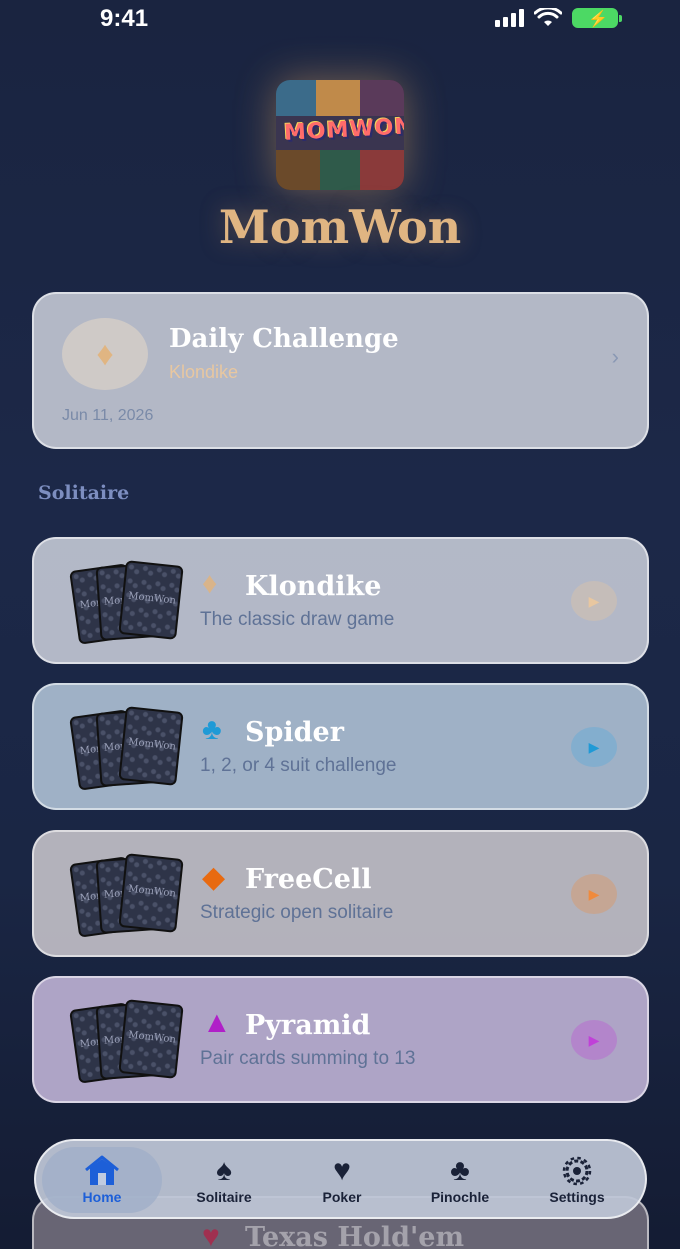 Image resolution: width=680 pixels, height=1249 pixels. Describe the element at coordinates (577, 1197) in the screenshot. I see `tab-label: Settings` at that location.